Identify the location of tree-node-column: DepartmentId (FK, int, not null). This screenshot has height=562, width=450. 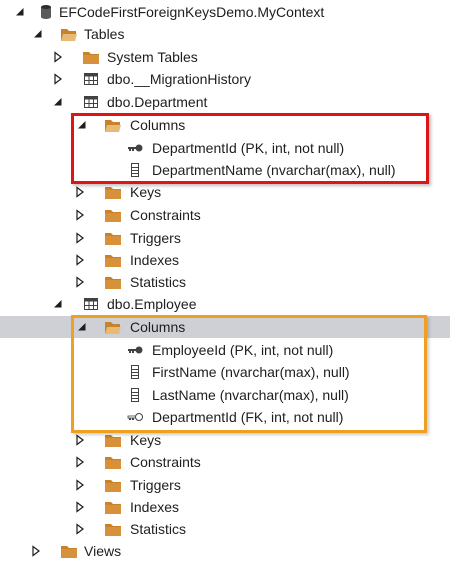
(225, 417).